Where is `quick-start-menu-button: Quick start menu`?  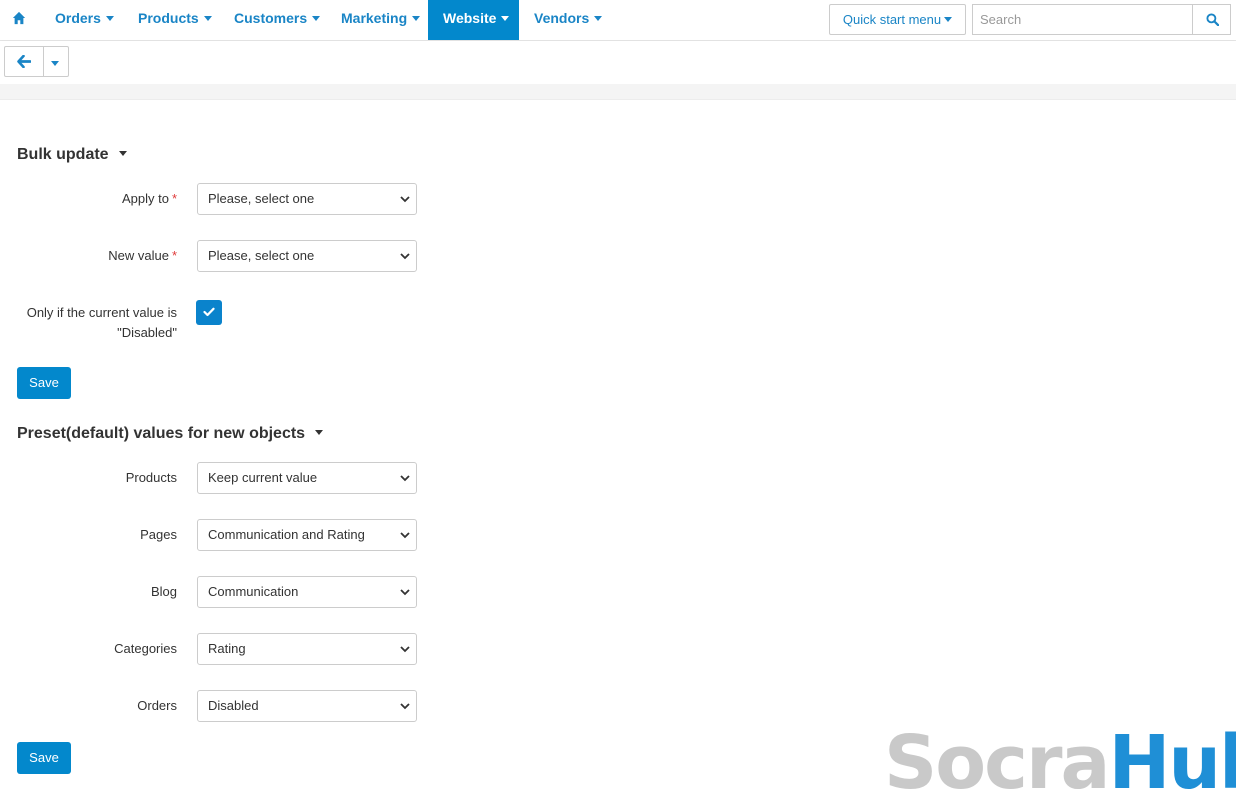
quick-start-menu-button: Quick start menu is located at coordinates (897, 19).